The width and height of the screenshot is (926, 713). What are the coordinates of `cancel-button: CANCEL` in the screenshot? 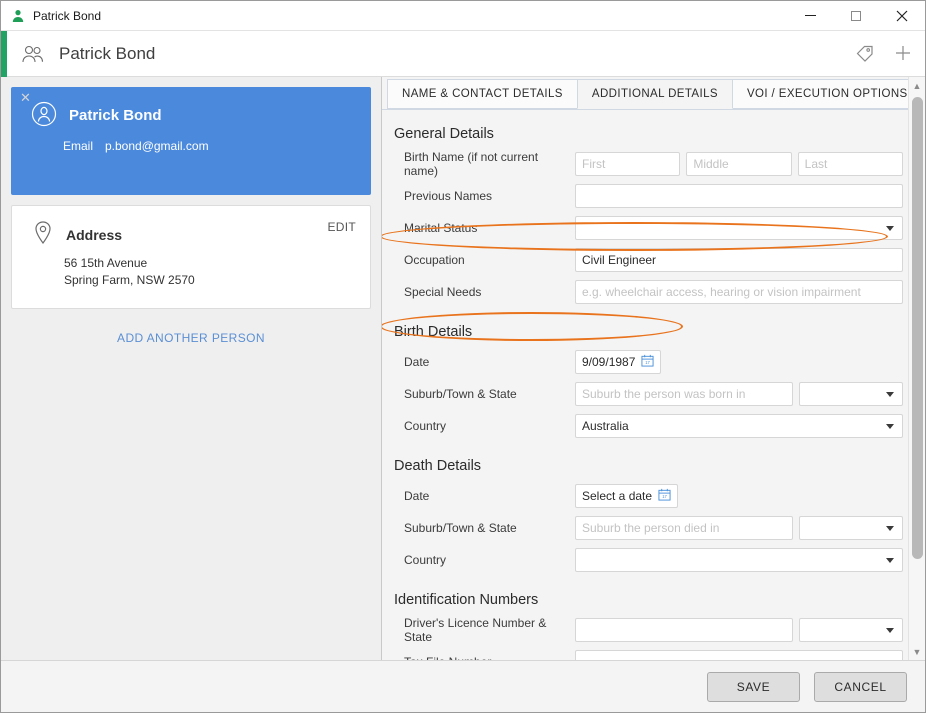 It's located at (860, 686).